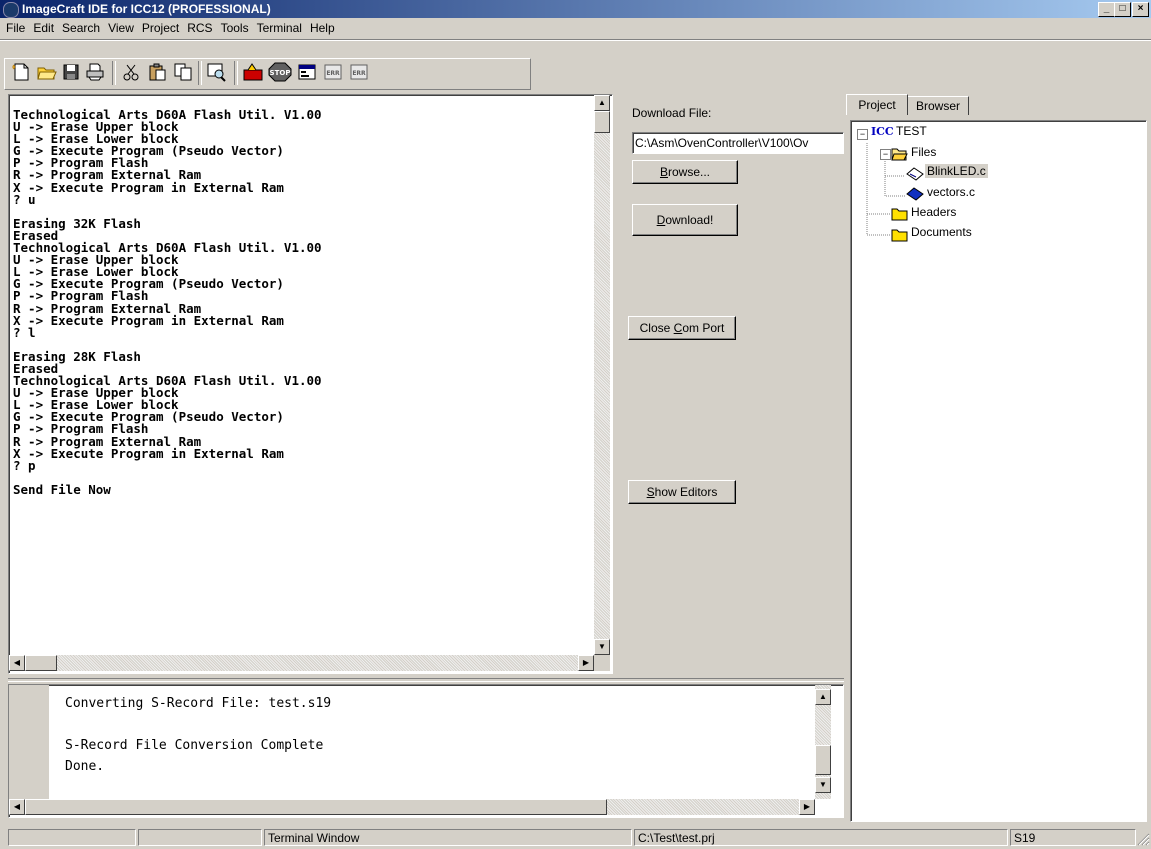 The image size is (1151, 849). Describe the element at coordinates (682, 492) in the screenshot. I see `show-editors-button: Show Editors` at that location.